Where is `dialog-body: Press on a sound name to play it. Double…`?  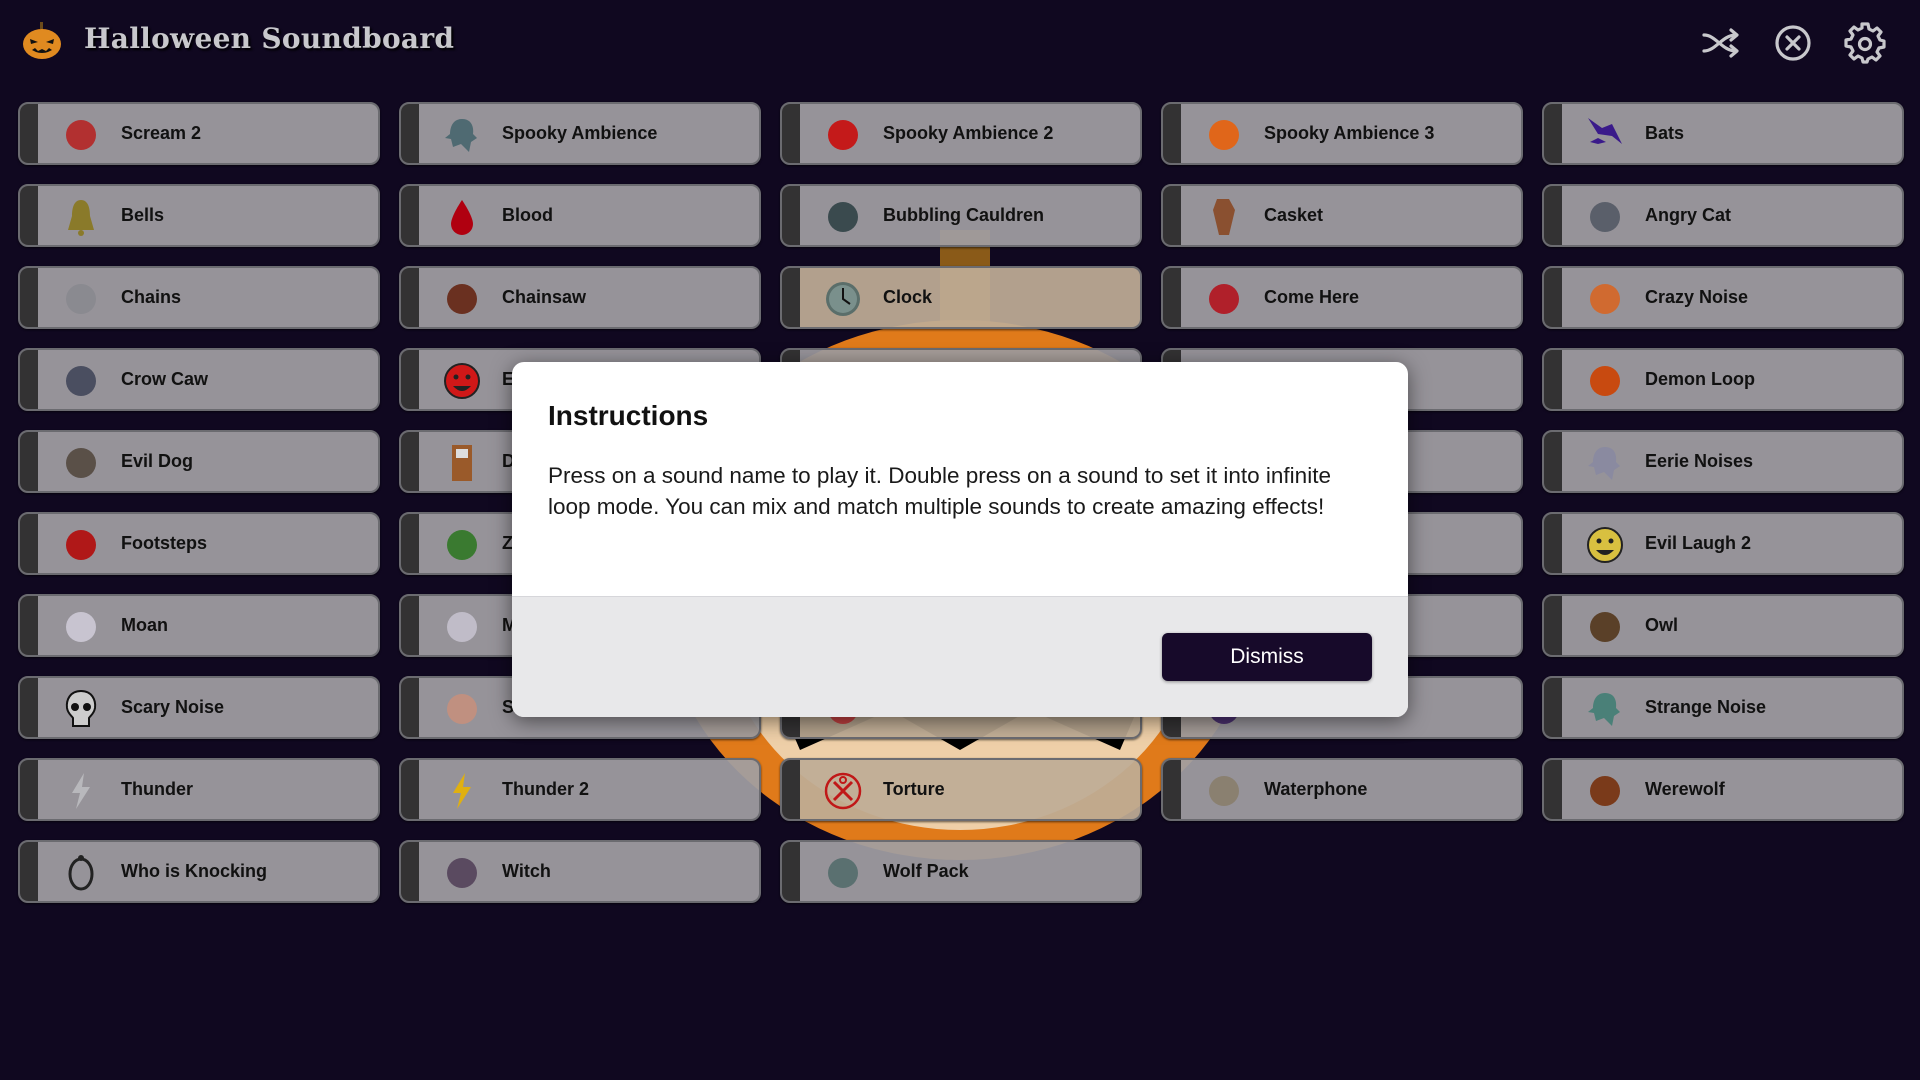 dialog-body: Press on a sound name to play it. Double… is located at coordinates (939, 491).